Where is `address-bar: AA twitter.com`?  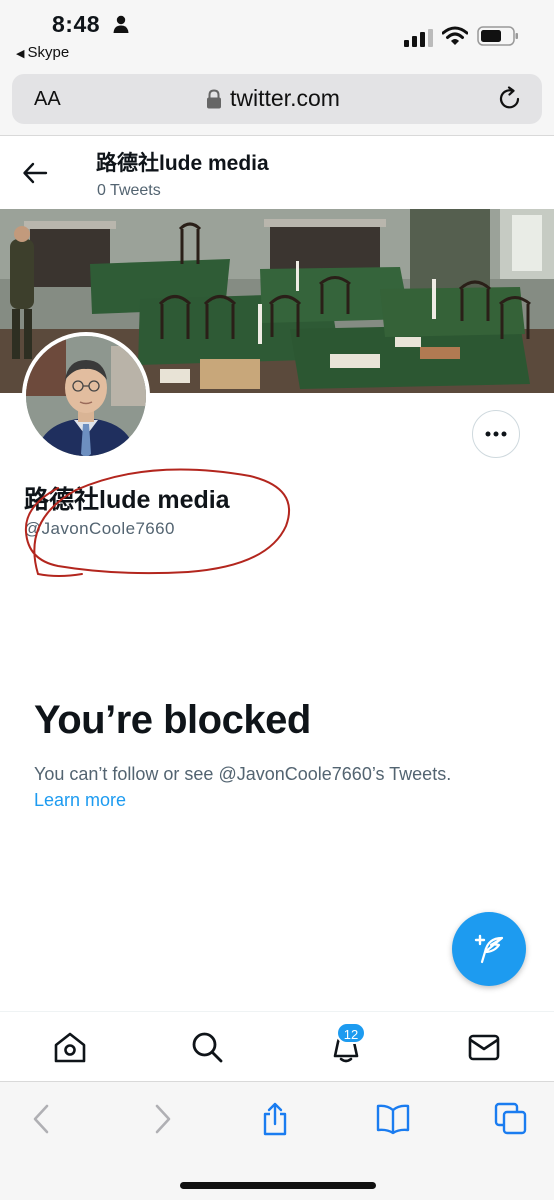 address-bar: AA twitter.com is located at coordinates (277, 99).